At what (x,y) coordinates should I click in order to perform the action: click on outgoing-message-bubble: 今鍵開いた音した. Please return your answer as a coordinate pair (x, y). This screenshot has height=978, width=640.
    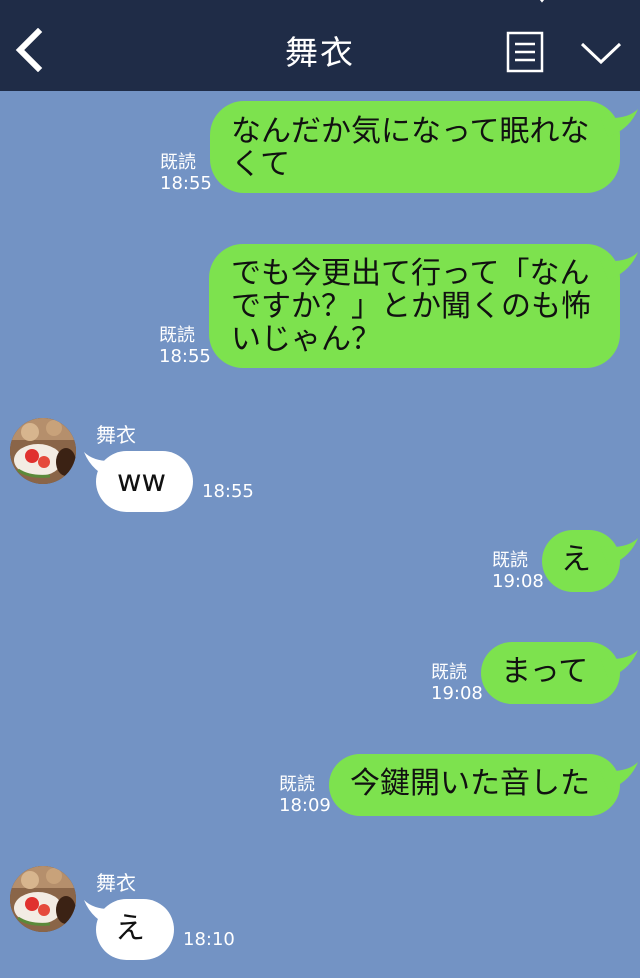
    Looking at the image, I should click on (474, 785).